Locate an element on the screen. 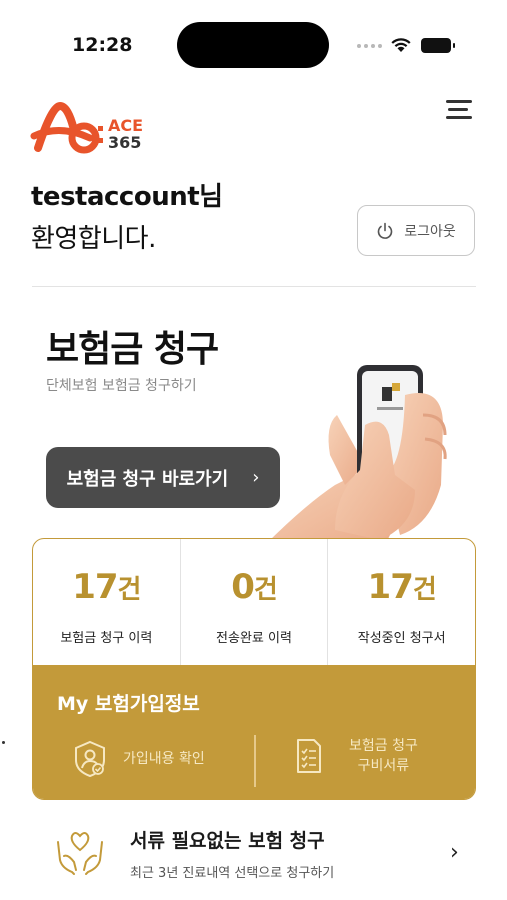 The width and height of the screenshot is (507, 900). stat-draft-claims: 17건 작성중인 청구서 is located at coordinates (401, 602).